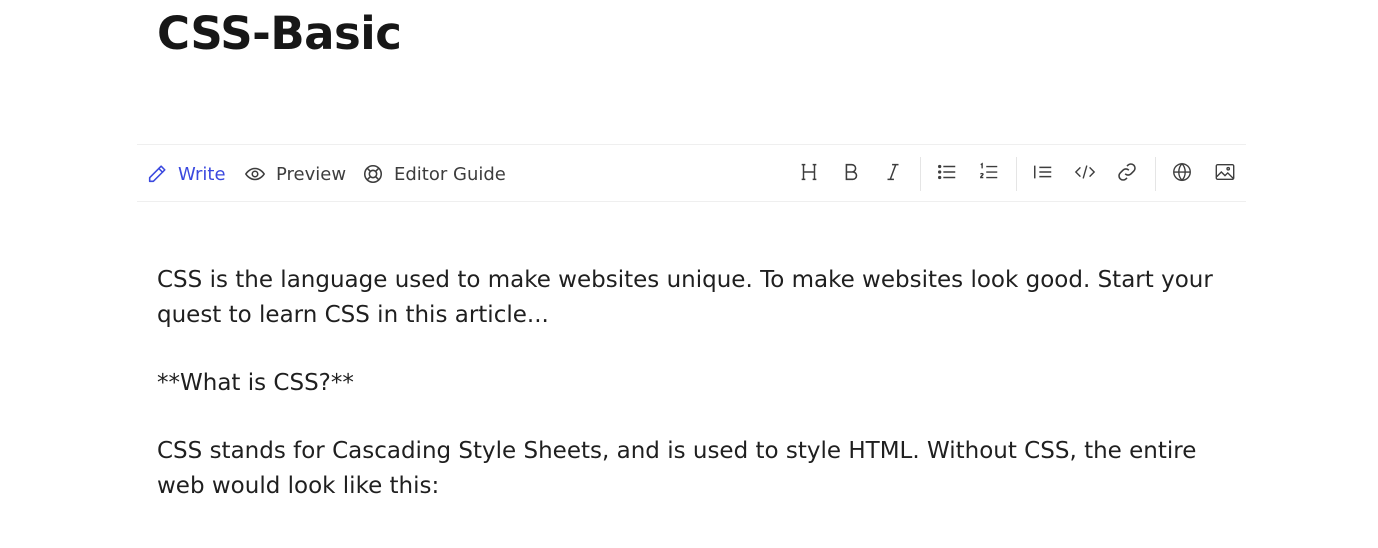 The width and height of the screenshot is (1378, 548). What do you see at coordinates (373, 174) in the screenshot?
I see `lifebuoy-icon` at bounding box center [373, 174].